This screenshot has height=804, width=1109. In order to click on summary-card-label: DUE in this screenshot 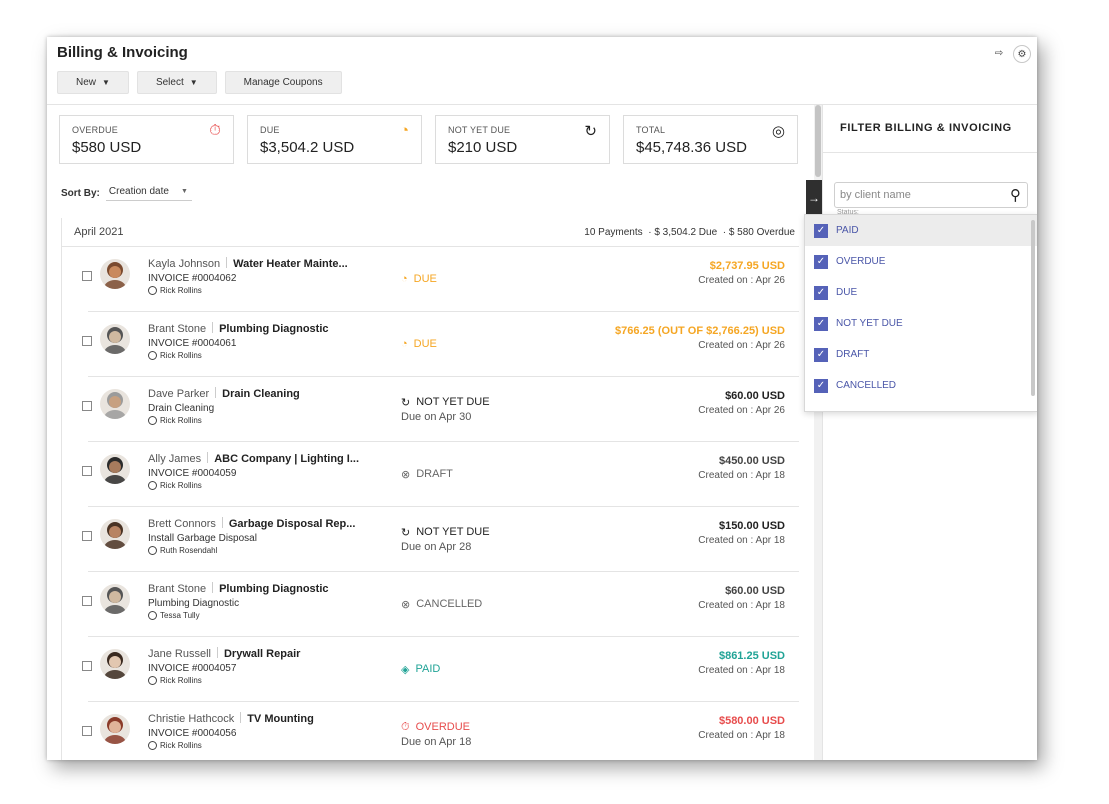, I will do `click(270, 130)`.